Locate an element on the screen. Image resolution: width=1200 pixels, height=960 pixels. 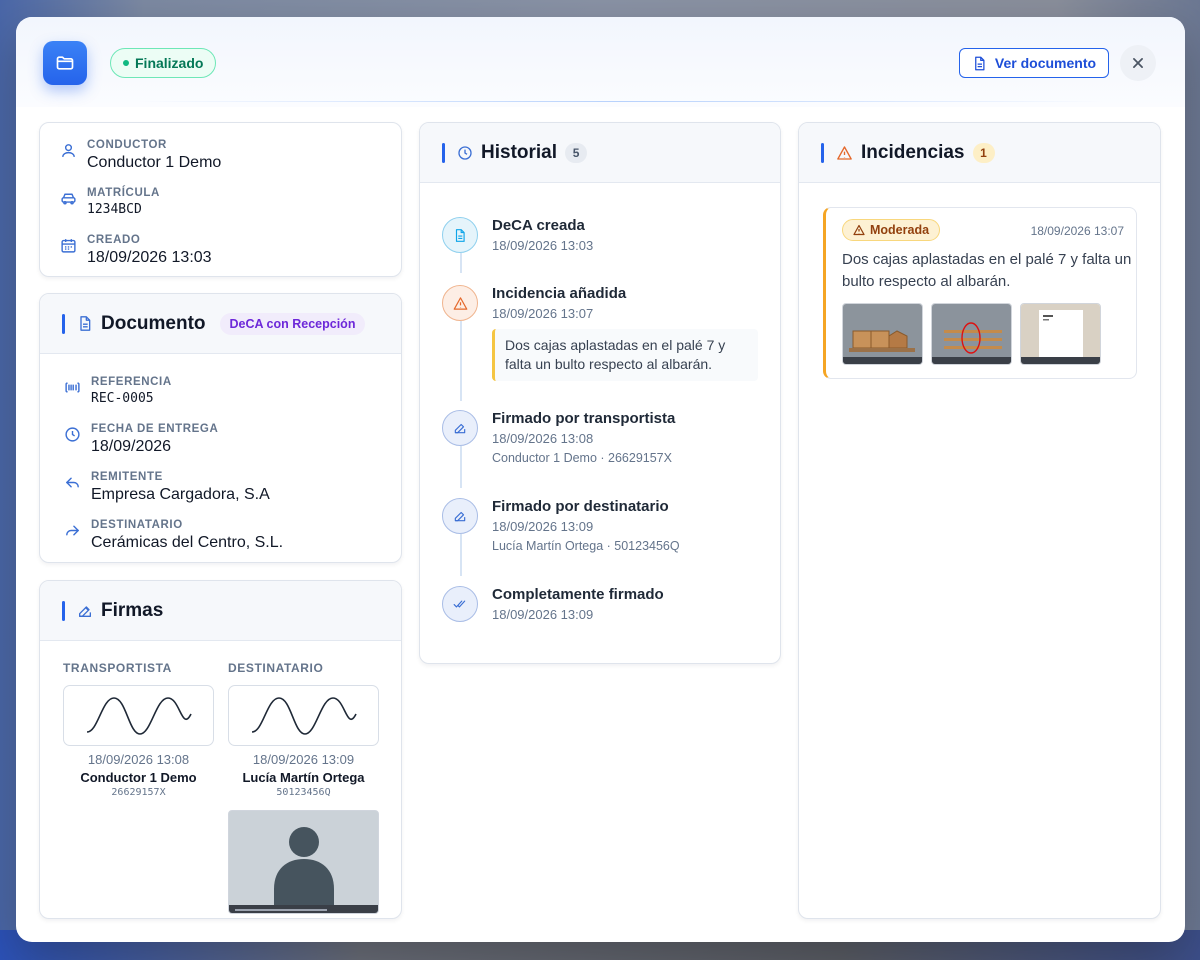
timeline-date: 18/09/2026 13:08 is located at coordinates (543, 438).